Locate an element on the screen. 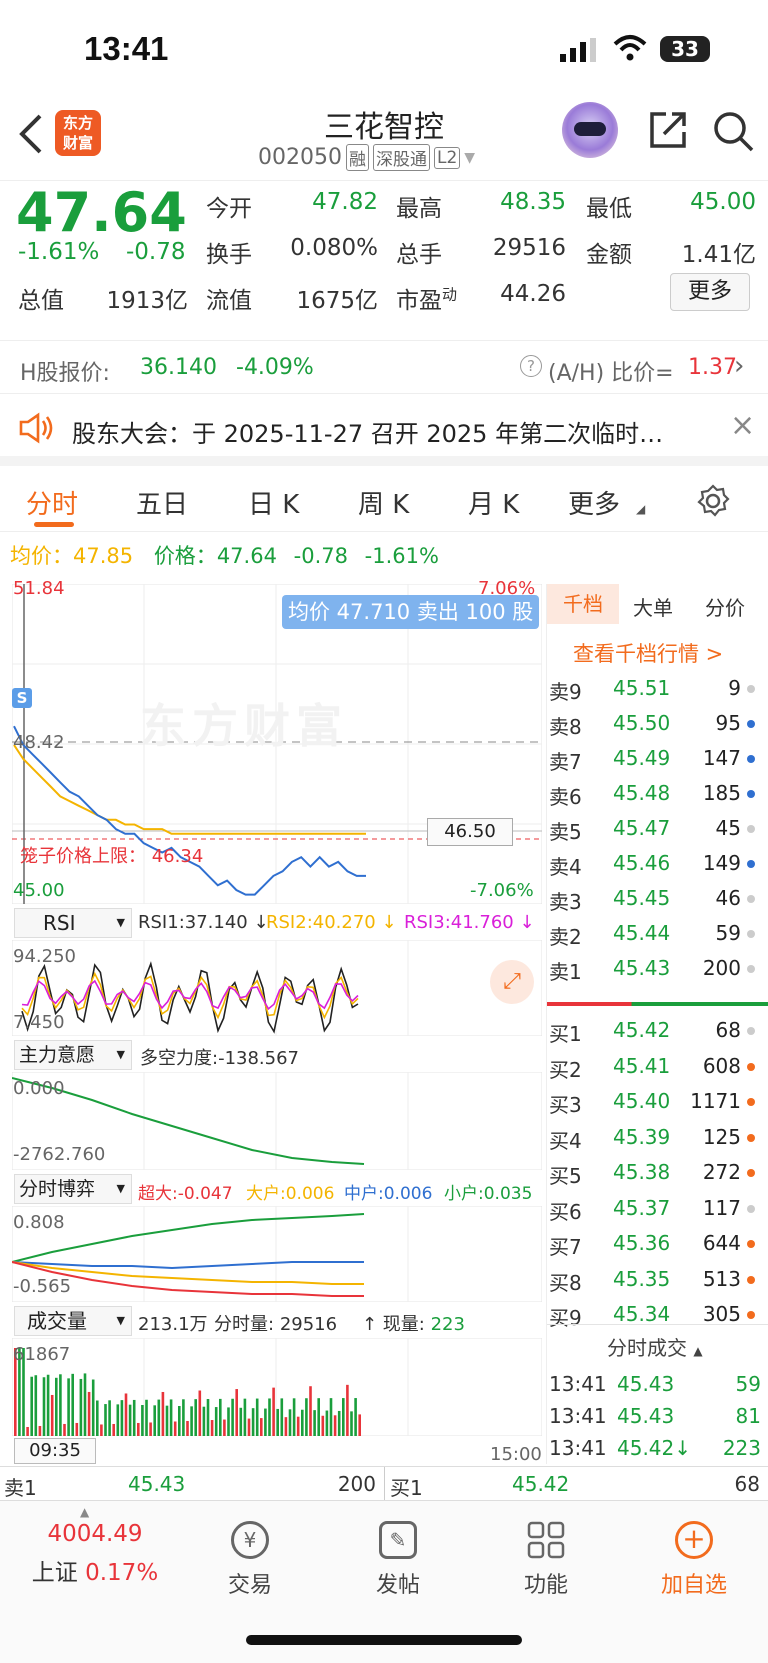  ask-level-label: 卖4 is located at coordinates (565, 867).